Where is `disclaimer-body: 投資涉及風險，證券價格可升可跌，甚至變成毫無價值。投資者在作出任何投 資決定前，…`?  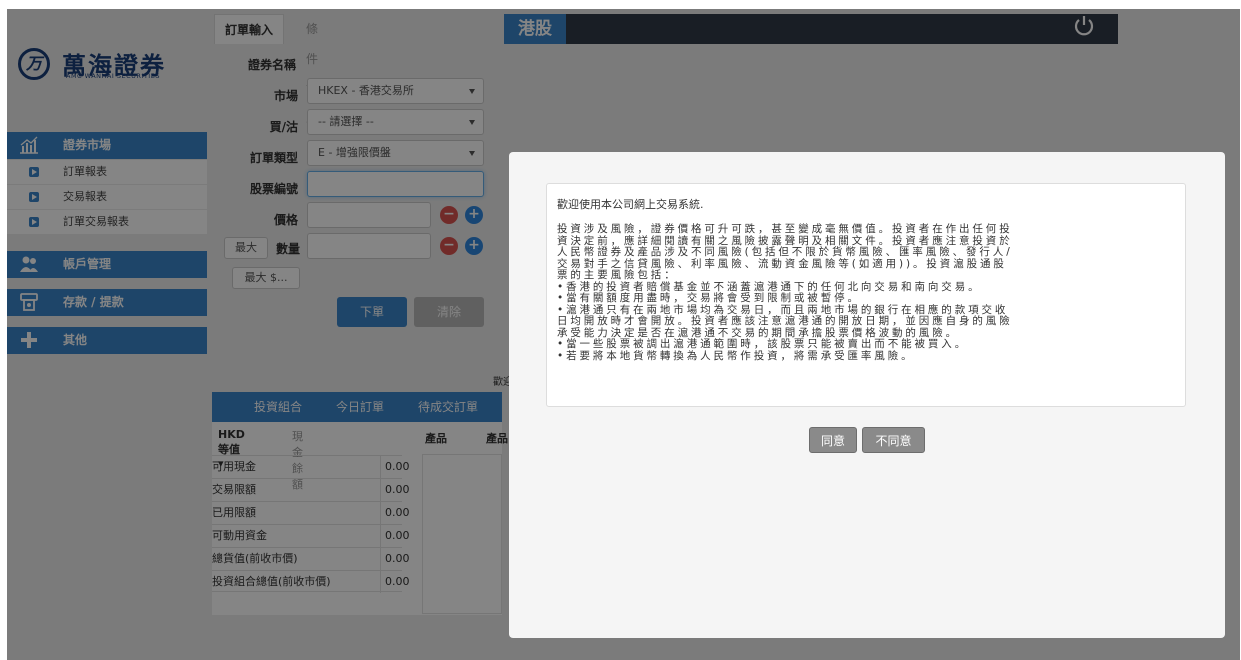
disclaimer-body: 投資涉及風險，證券價格可升可跌，甚至變成毫無價值。投資者在作出任何投 資決定前，… is located at coordinates (866, 292).